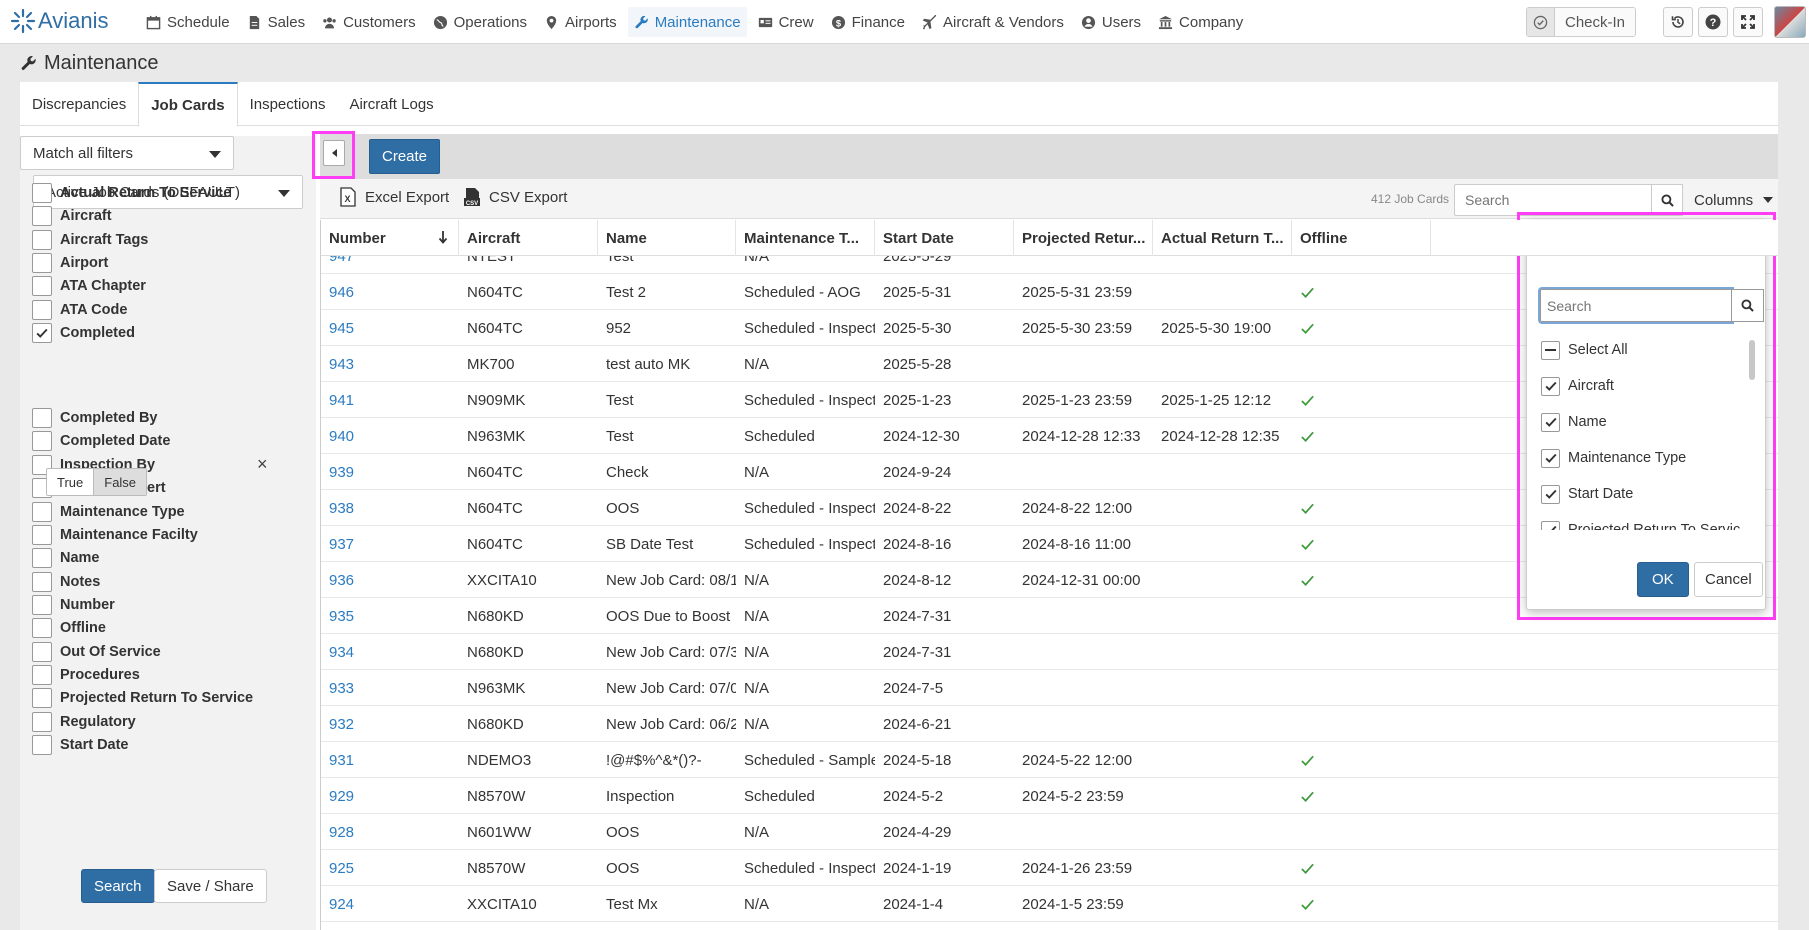  Describe the element at coordinates (1636, 305) in the screenshot. I see `column-search-input` at that location.